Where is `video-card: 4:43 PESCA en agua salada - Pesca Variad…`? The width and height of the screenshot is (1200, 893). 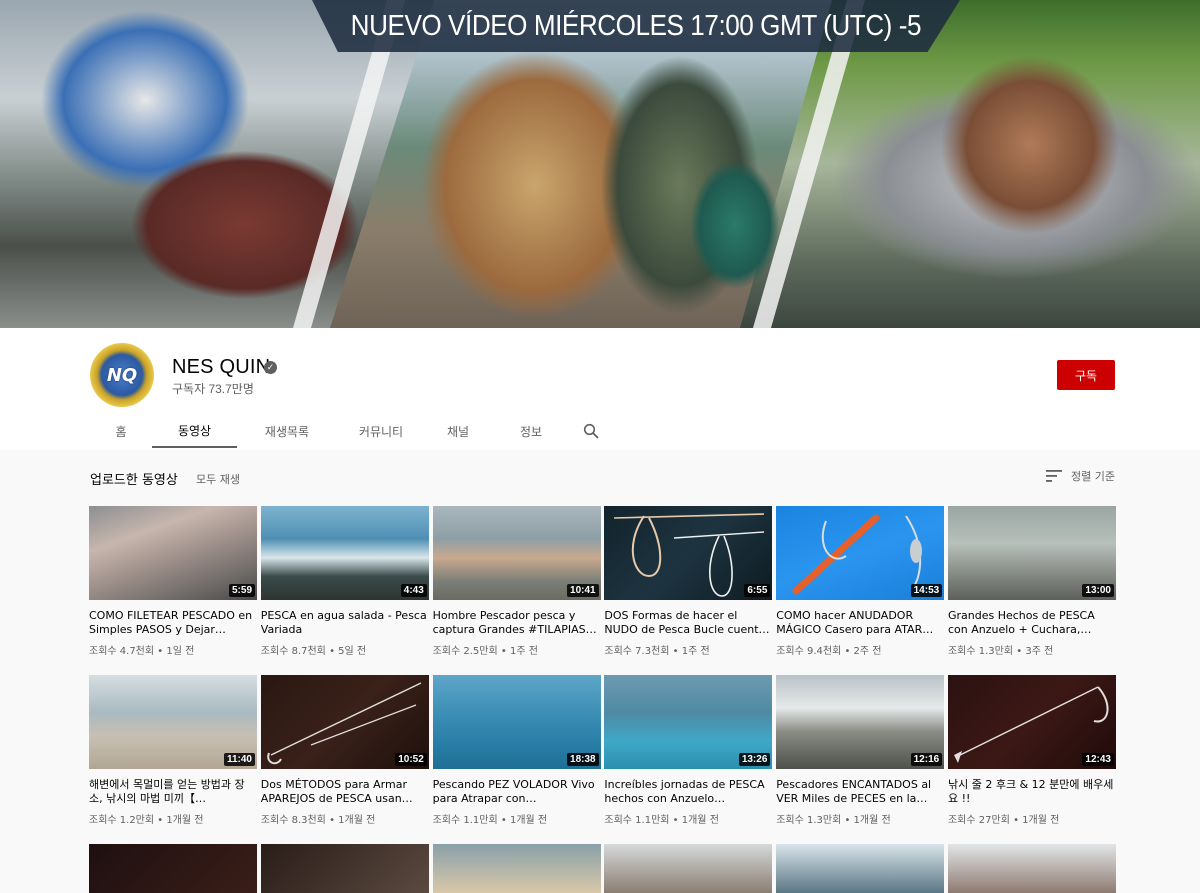 video-card: 4:43 PESCA en agua salada - Pesca Variad… is located at coordinates (344, 581).